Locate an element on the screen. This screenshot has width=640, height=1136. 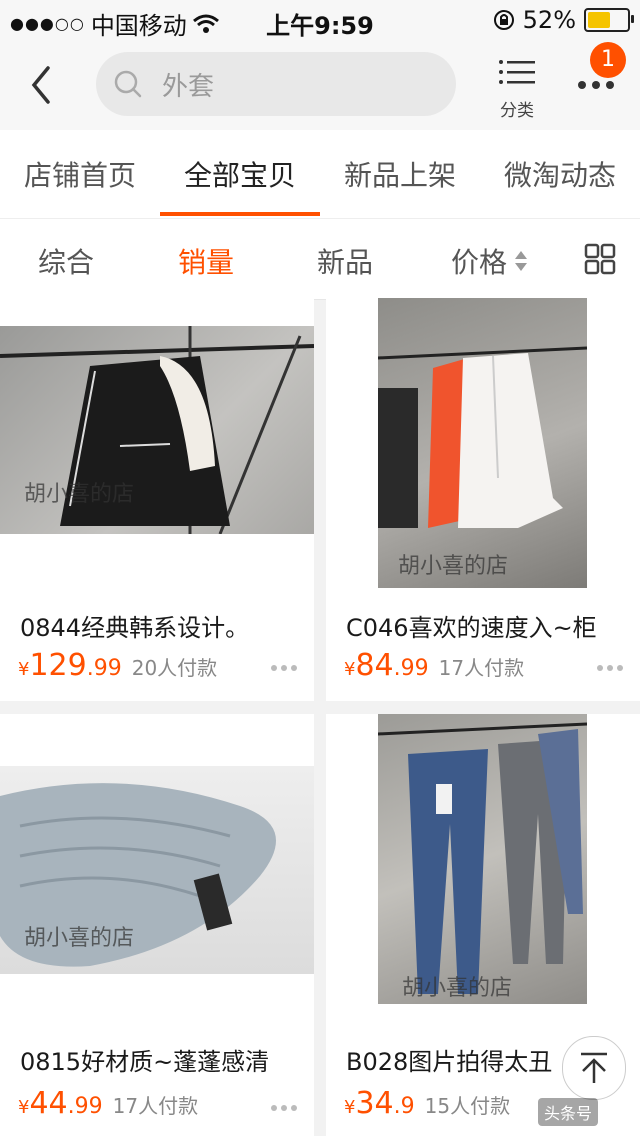
status-right: 52% is located at coordinates (563, 20).